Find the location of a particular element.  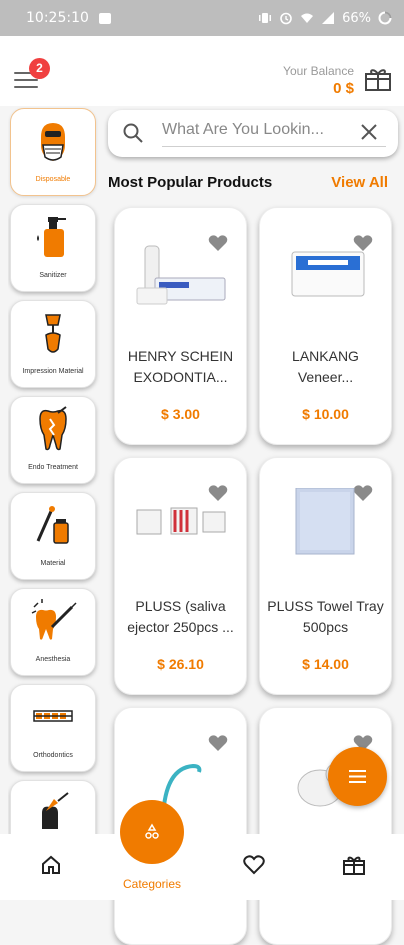

category-label: Orthodontics is located at coordinates (53, 755).